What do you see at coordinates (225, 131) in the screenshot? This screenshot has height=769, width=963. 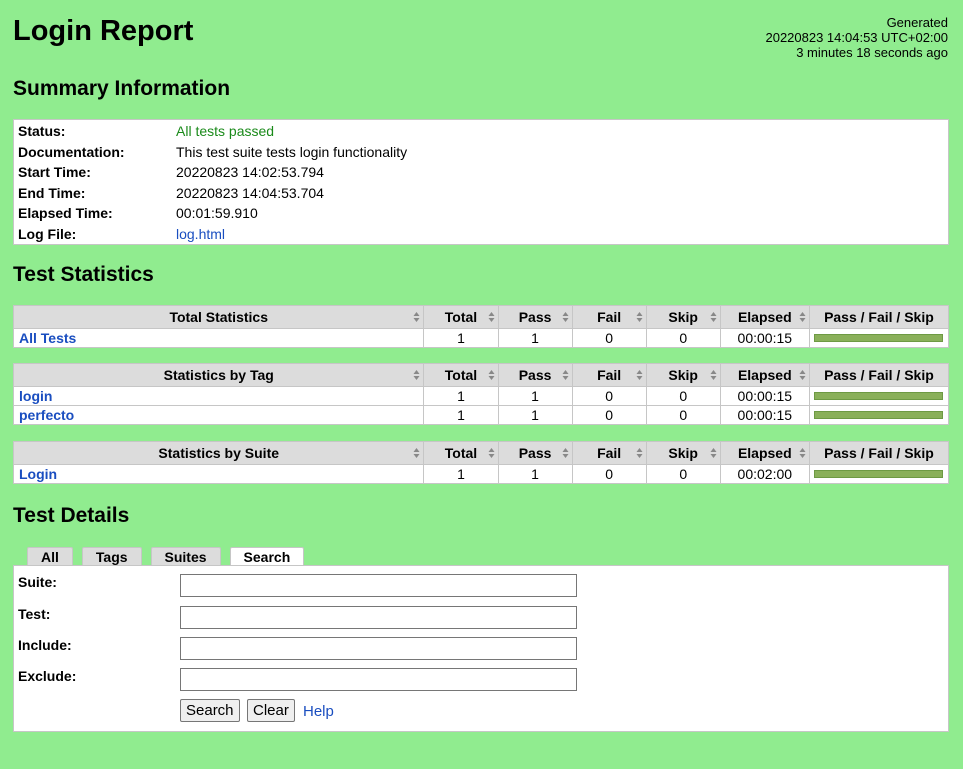 I see `status-value: All tests passed` at bounding box center [225, 131].